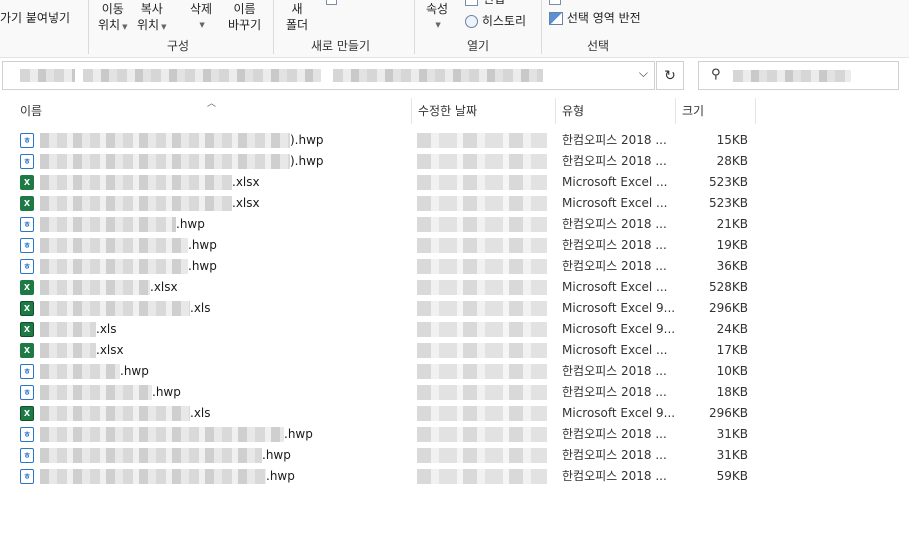  Describe the element at coordinates (603, 18) in the screenshot. I see `invert-selection-label: 선택 영역 반전` at that location.